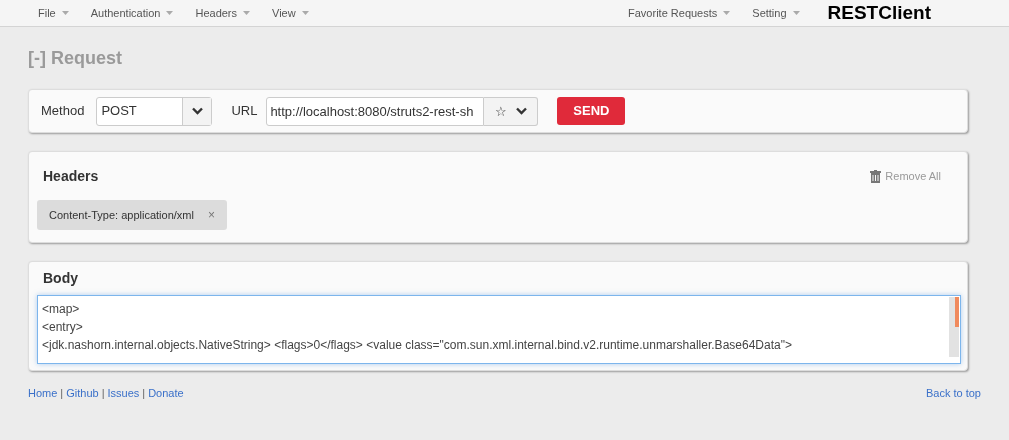 This screenshot has width=1009, height=440. Describe the element at coordinates (679, 13) in the screenshot. I see `menu-item: Favorite Requests` at that location.